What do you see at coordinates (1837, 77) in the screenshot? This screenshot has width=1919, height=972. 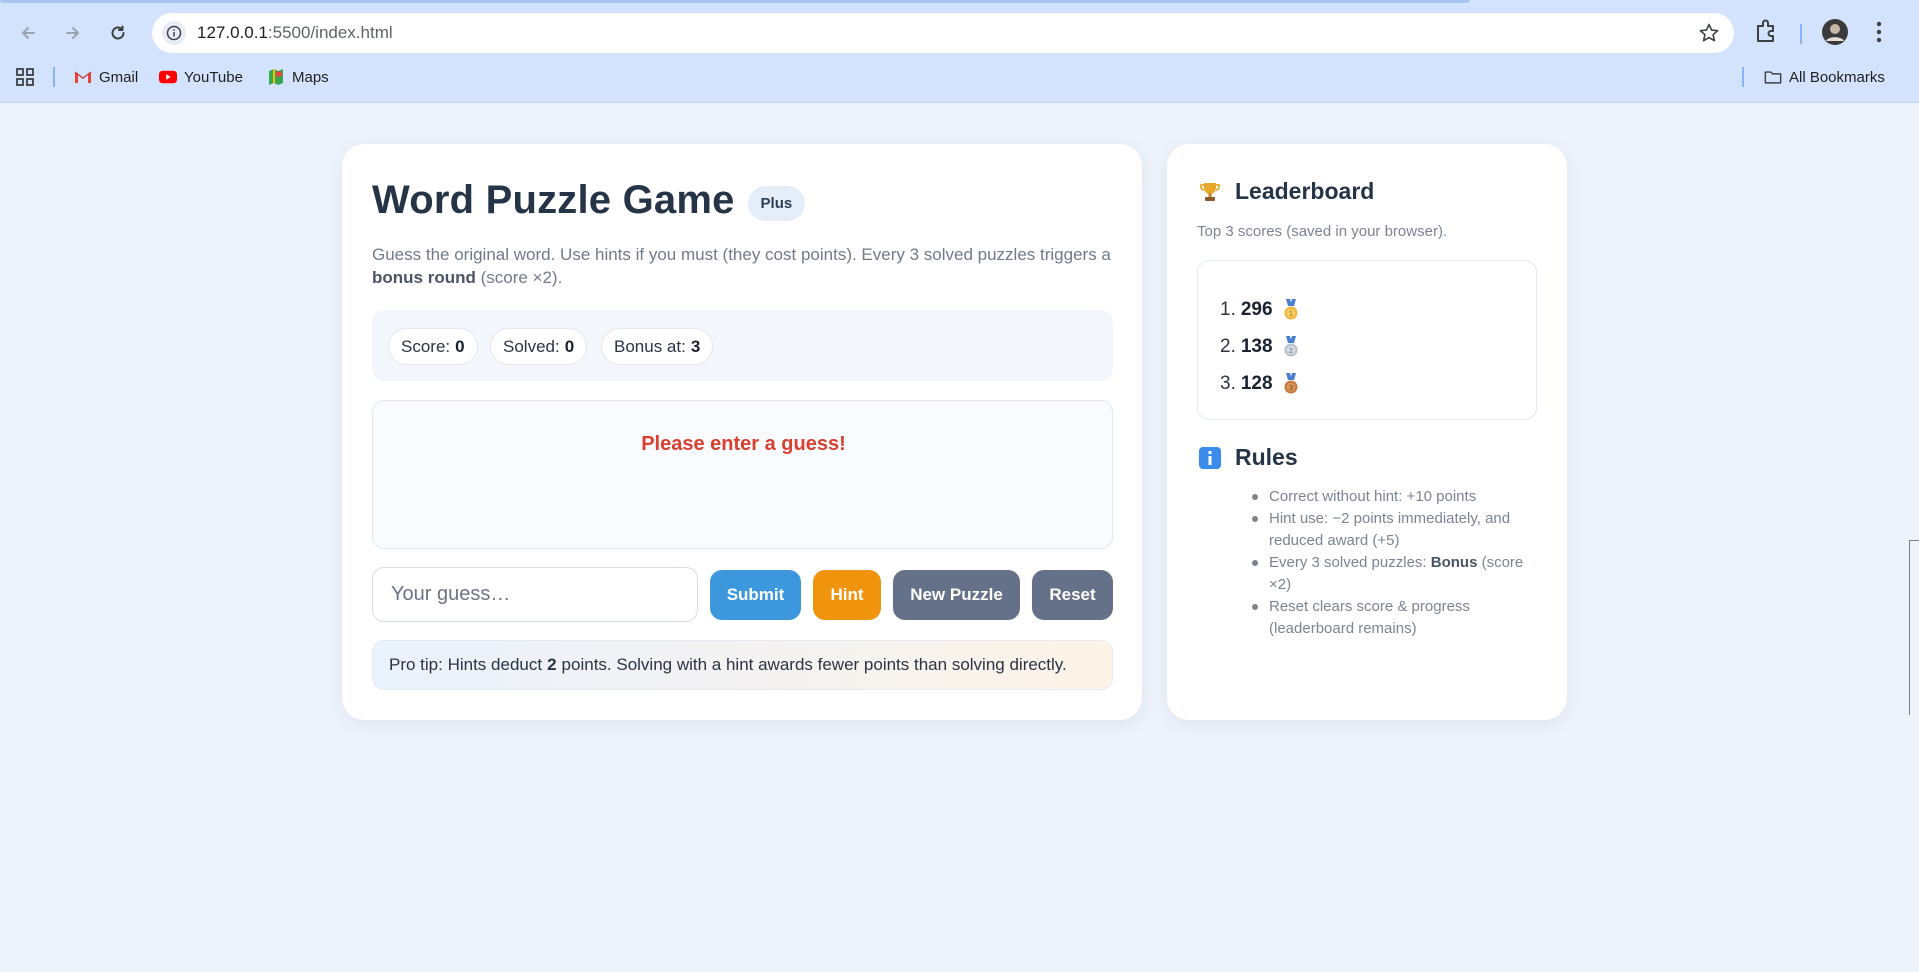 I see `all-bookmarks-label: All Bookmarks` at bounding box center [1837, 77].